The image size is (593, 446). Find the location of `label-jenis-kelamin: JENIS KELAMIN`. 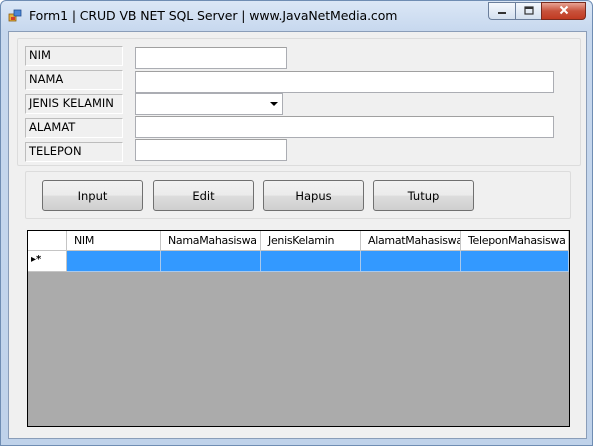

label-jenis-kelamin: JENIS KELAMIN is located at coordinates (74, 104).